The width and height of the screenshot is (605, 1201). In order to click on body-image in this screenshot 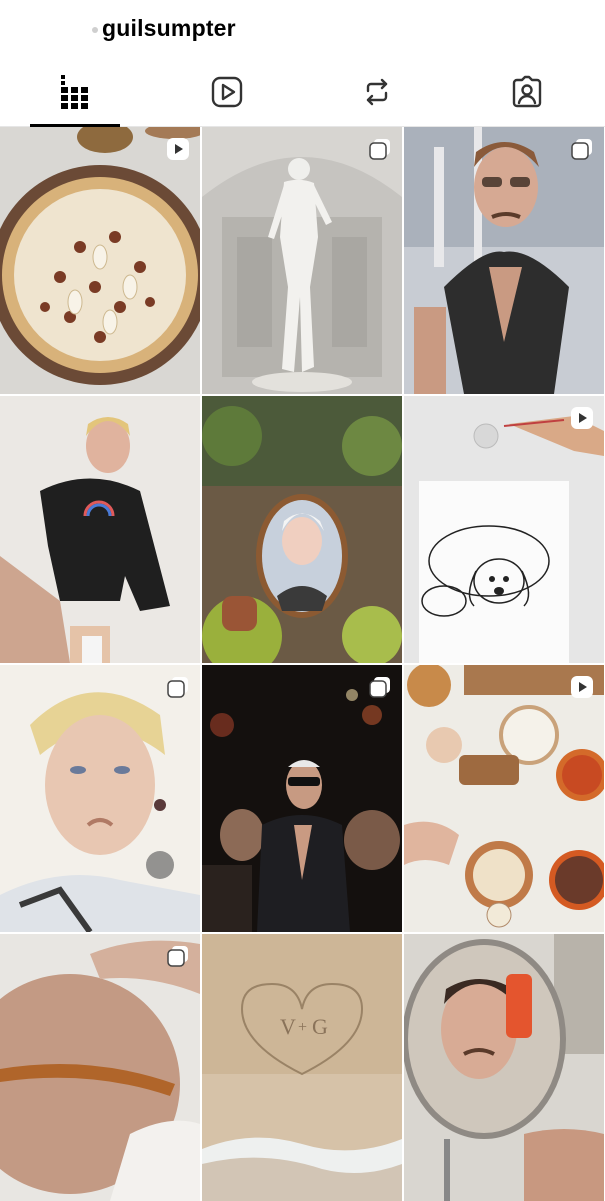, I will do `click(100, 1067)`.